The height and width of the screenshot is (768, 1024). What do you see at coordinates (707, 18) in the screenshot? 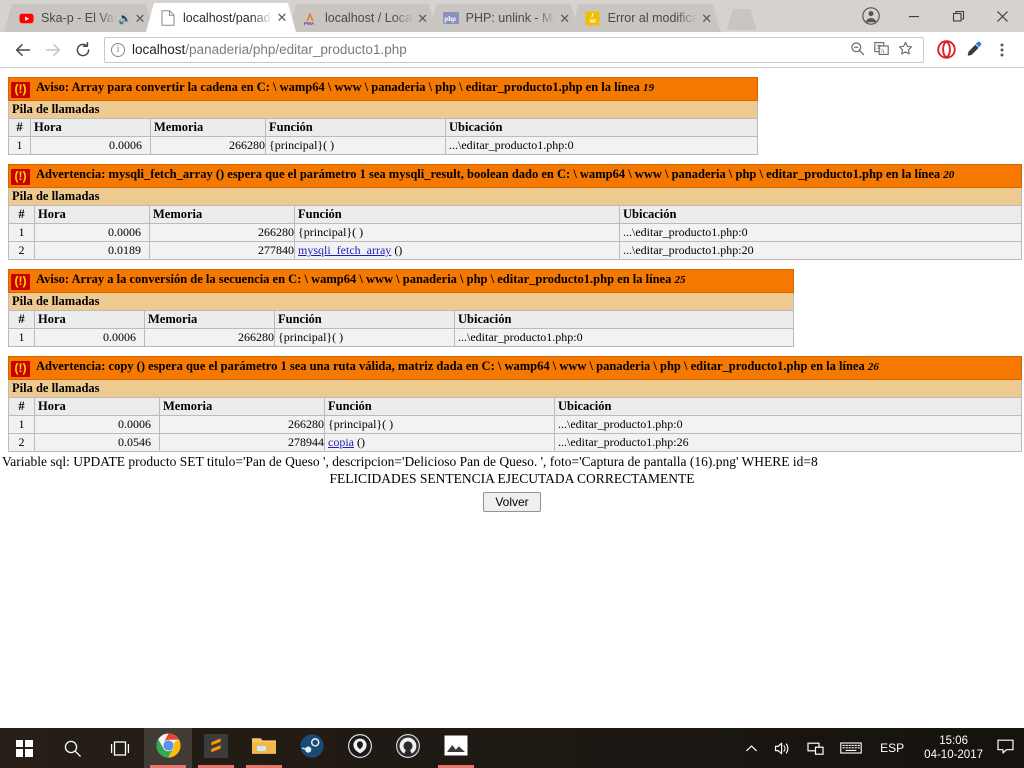
I see `tab-close-button-4: ✕` at bounding box center [707, 18].